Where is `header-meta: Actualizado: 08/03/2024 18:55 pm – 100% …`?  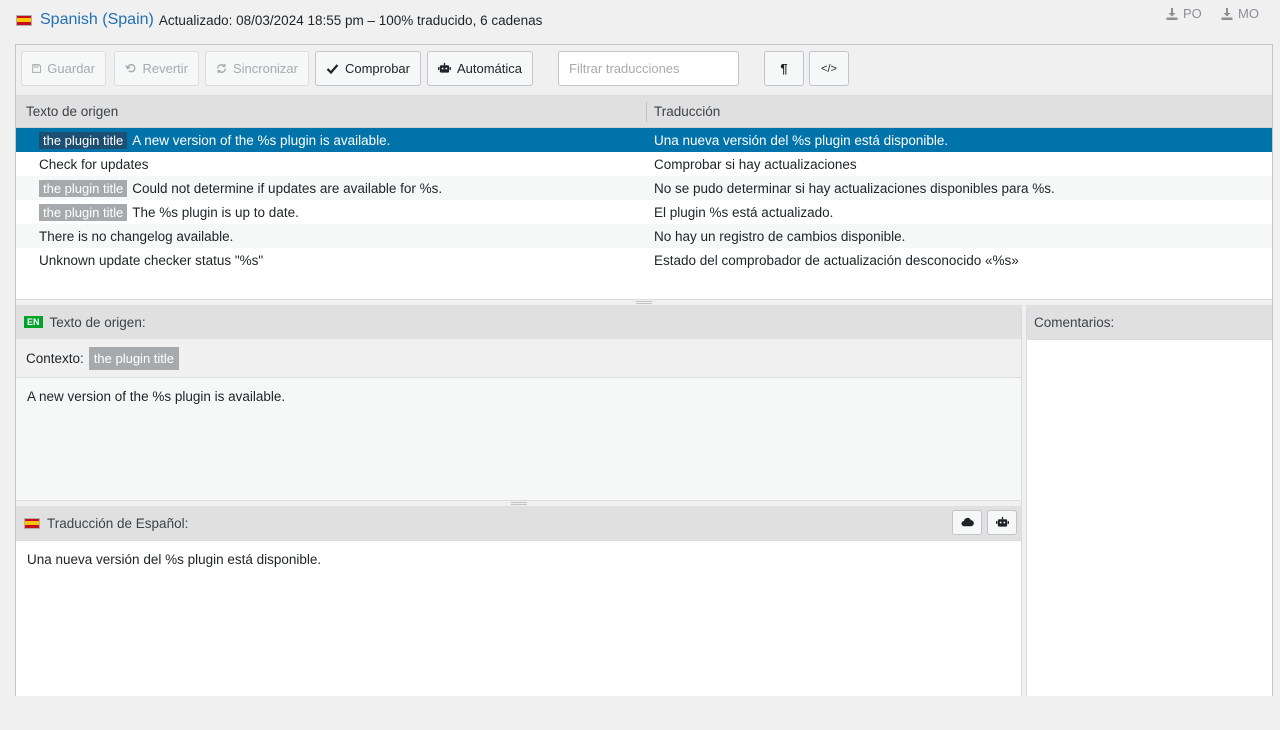
header-meta: Actualizado: 08/03/2024 18:55 pm – 100% … is located at coordinates (350, 20).